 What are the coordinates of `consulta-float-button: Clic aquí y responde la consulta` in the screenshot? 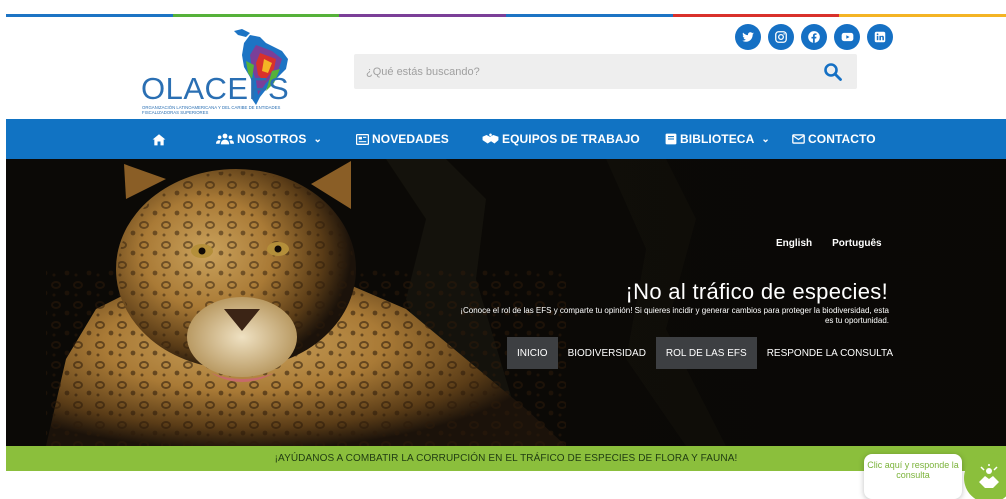 It's located at (913, 476).